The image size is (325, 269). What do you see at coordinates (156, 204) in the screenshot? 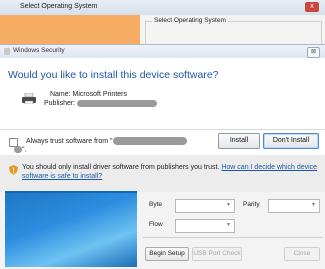
I see `byte-label: Byte` at bounding box center [156, 204].